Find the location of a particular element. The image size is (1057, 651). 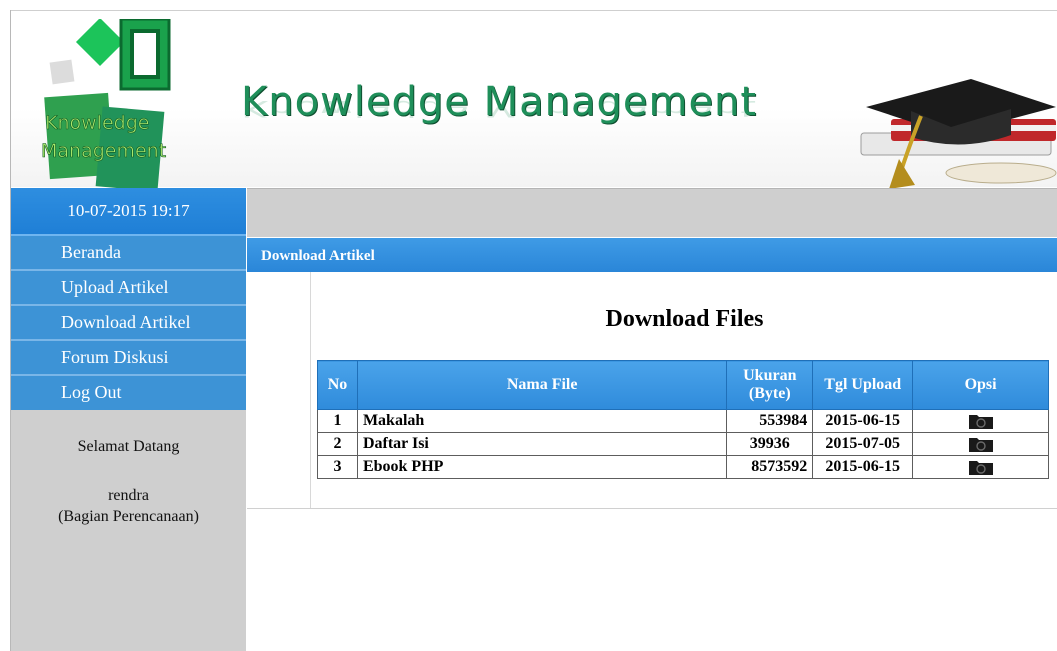

cell-file-name: Makalah is located at coordinates (542, 421).